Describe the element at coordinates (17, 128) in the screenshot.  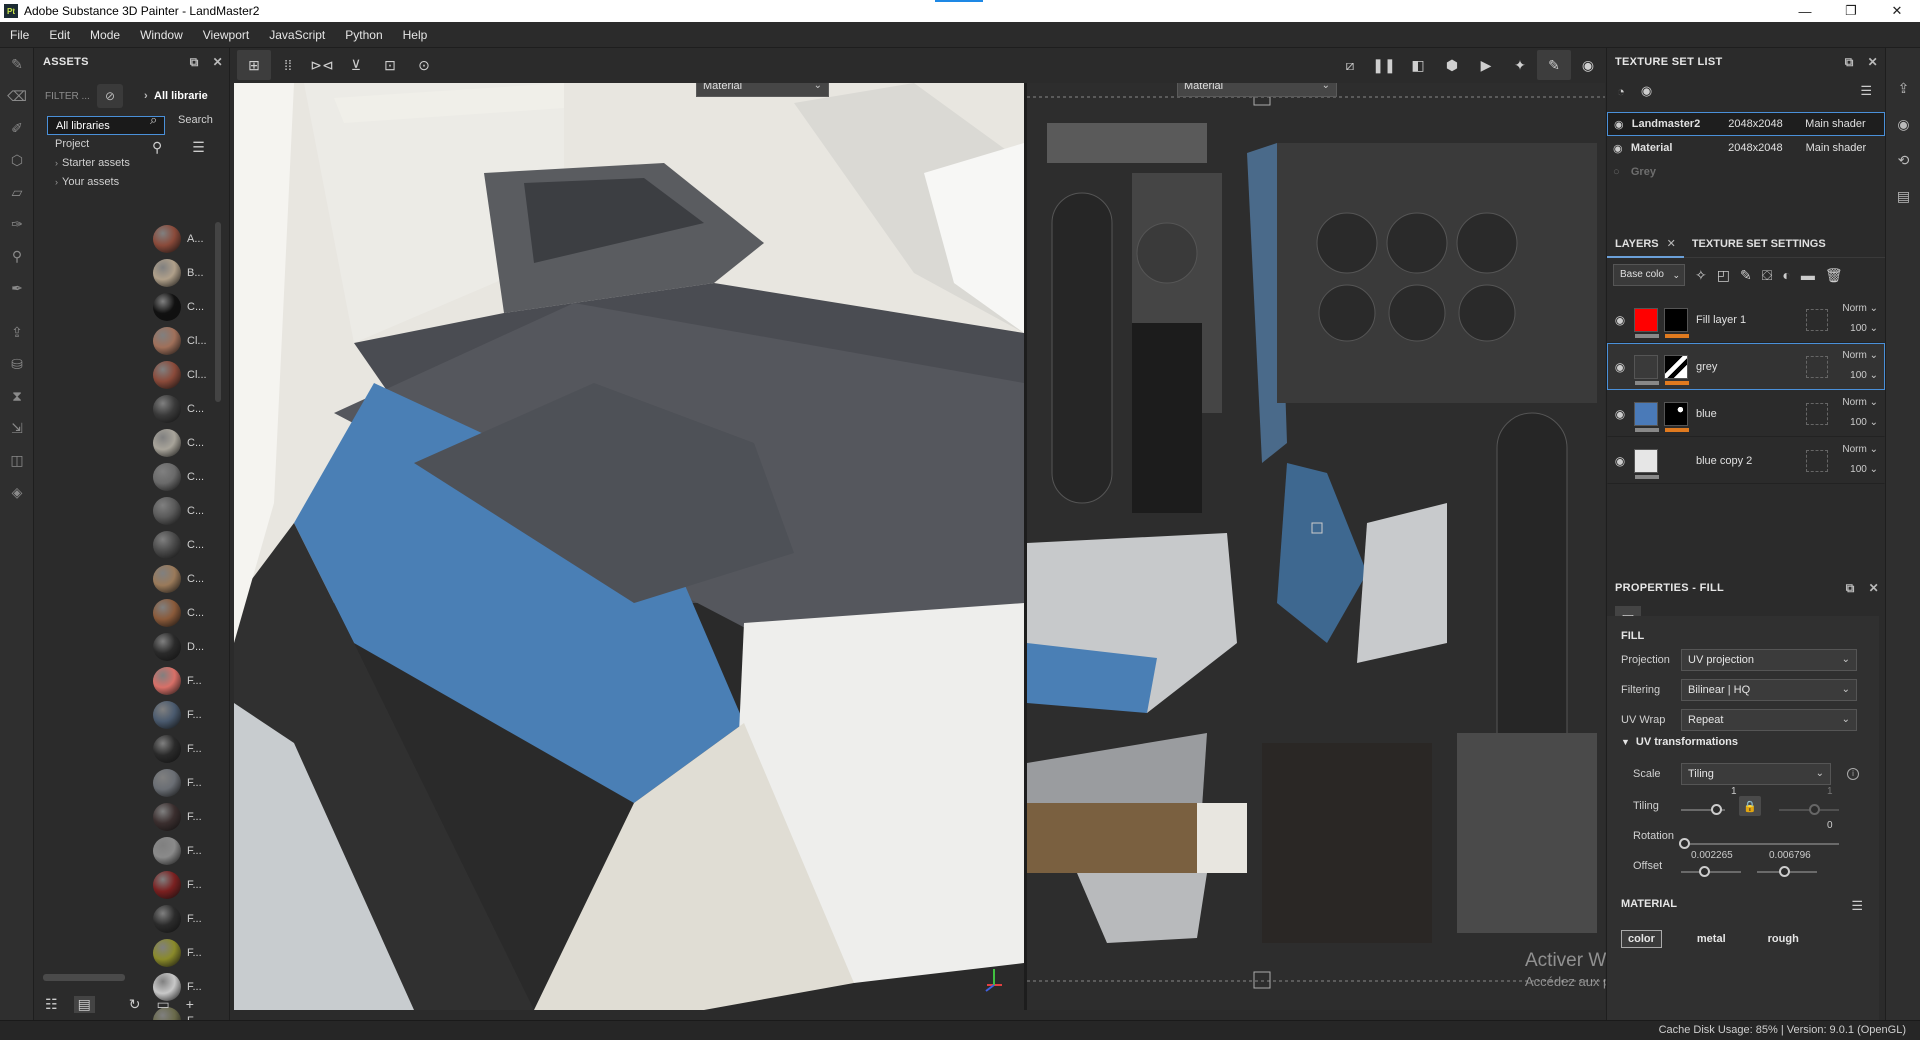
I see `projection-icon: ✐` at that location.